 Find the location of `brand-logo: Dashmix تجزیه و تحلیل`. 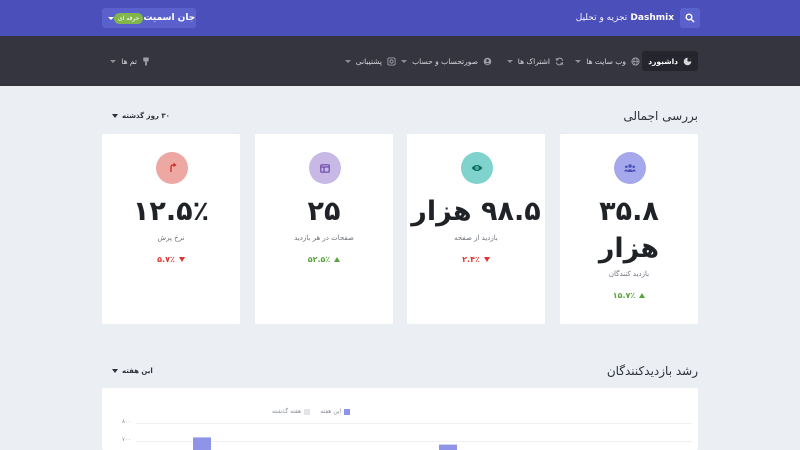

brand-logo: Dashmix تجزیه و تحلیل is located at coordinates (625, 18).